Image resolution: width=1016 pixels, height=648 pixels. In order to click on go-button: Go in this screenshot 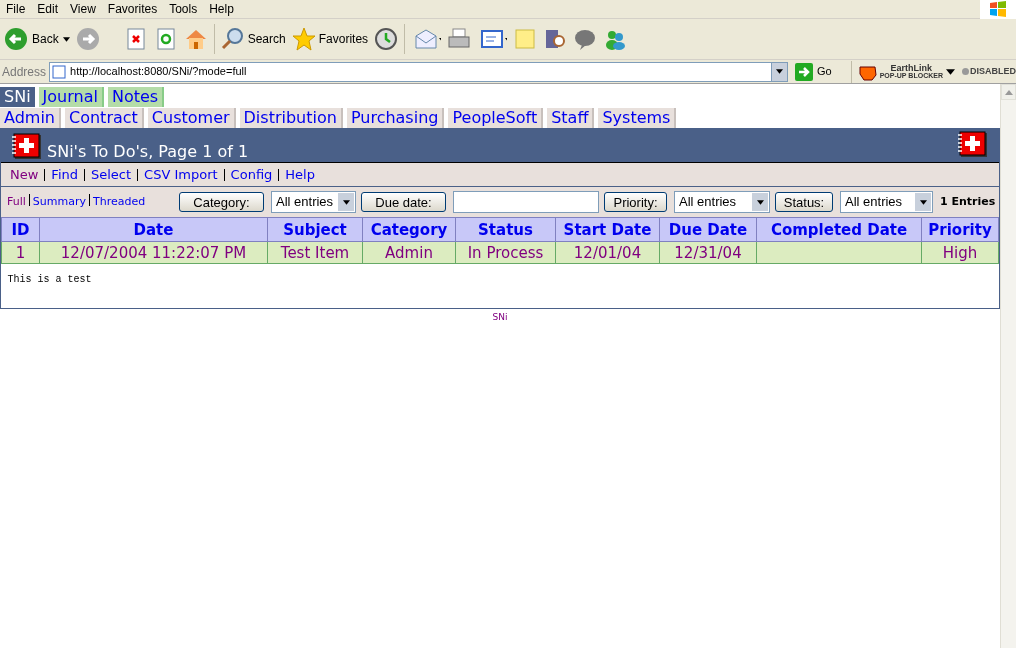, I will do `click(813, 71)`.